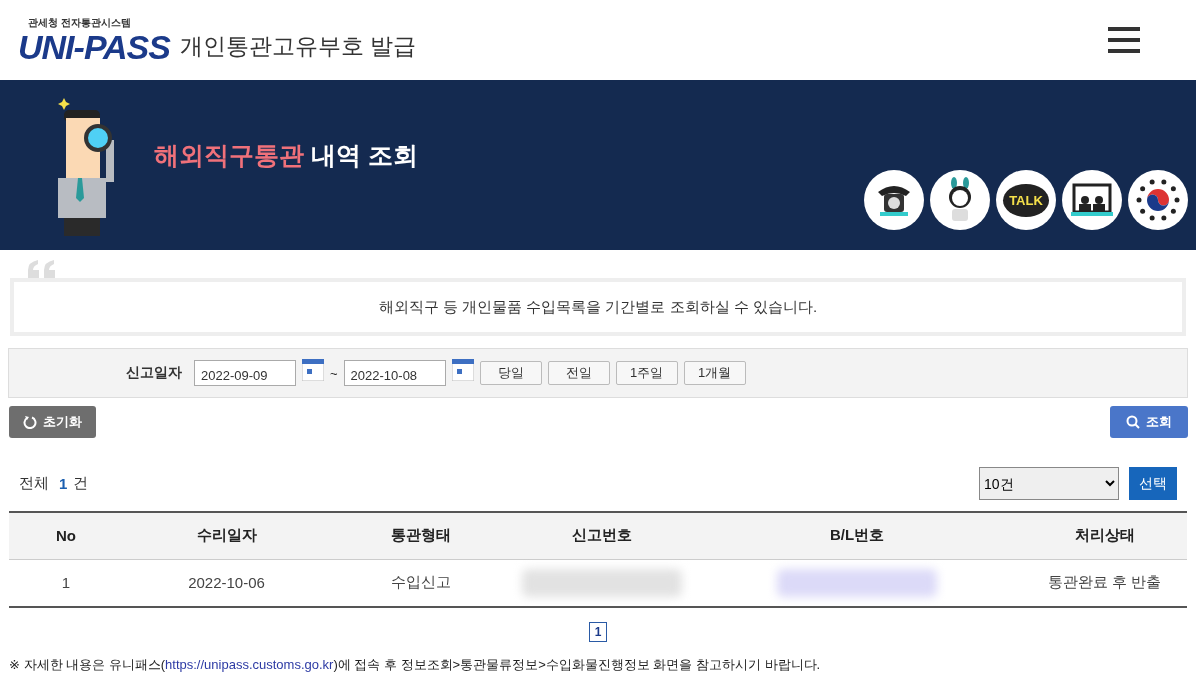 The image size is (1196, 693). Describe the element at coordinates (1104, 535) in the screenshot. I see `column-header: 처리상태` at that location.